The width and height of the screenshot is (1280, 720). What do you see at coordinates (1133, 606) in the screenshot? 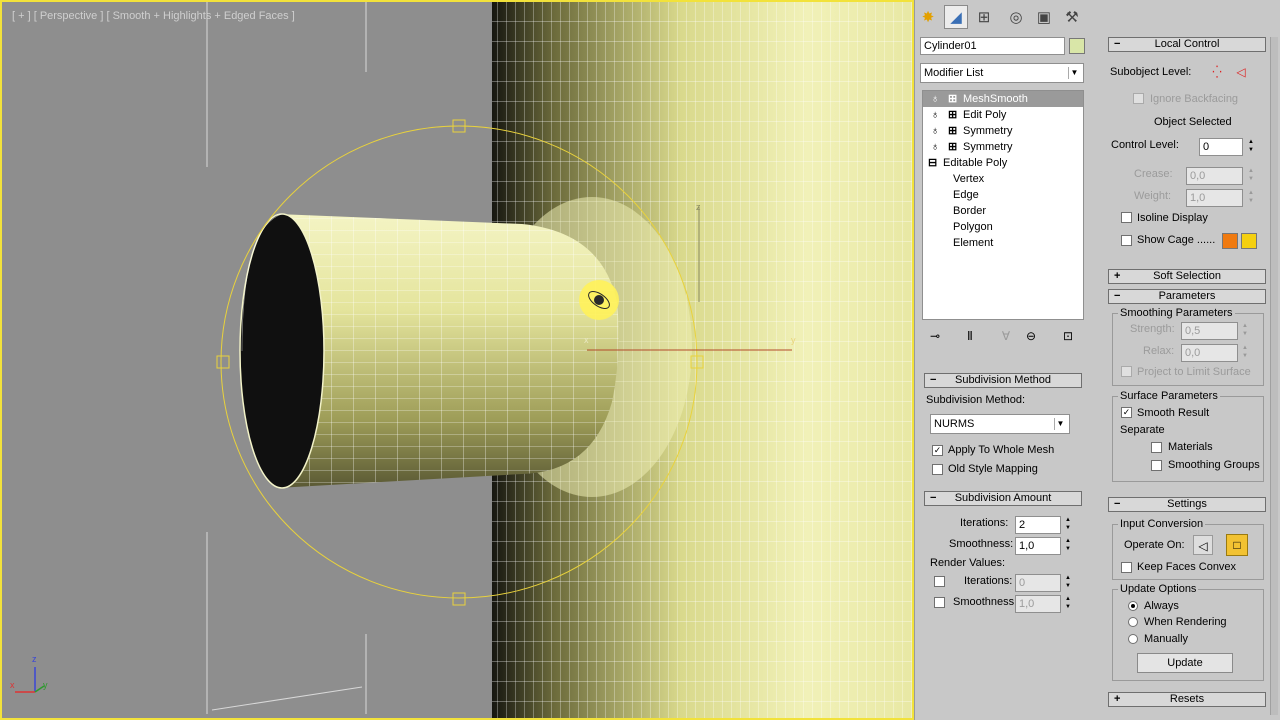
I see `always-radio` at bounding box center [1133, 606].